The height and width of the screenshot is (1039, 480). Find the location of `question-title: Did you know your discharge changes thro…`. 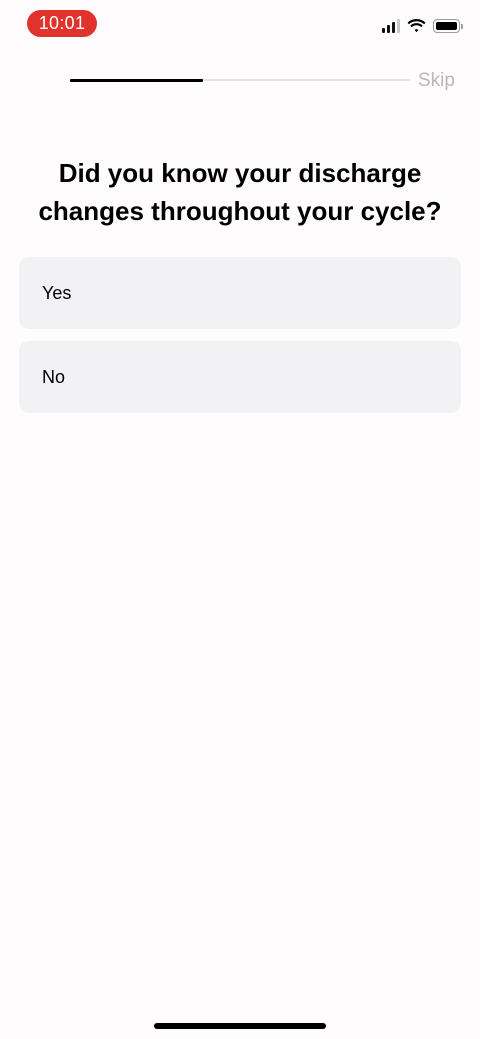

question-title: Did you know your discharge changes thro… is located at coordinates (240, 192).